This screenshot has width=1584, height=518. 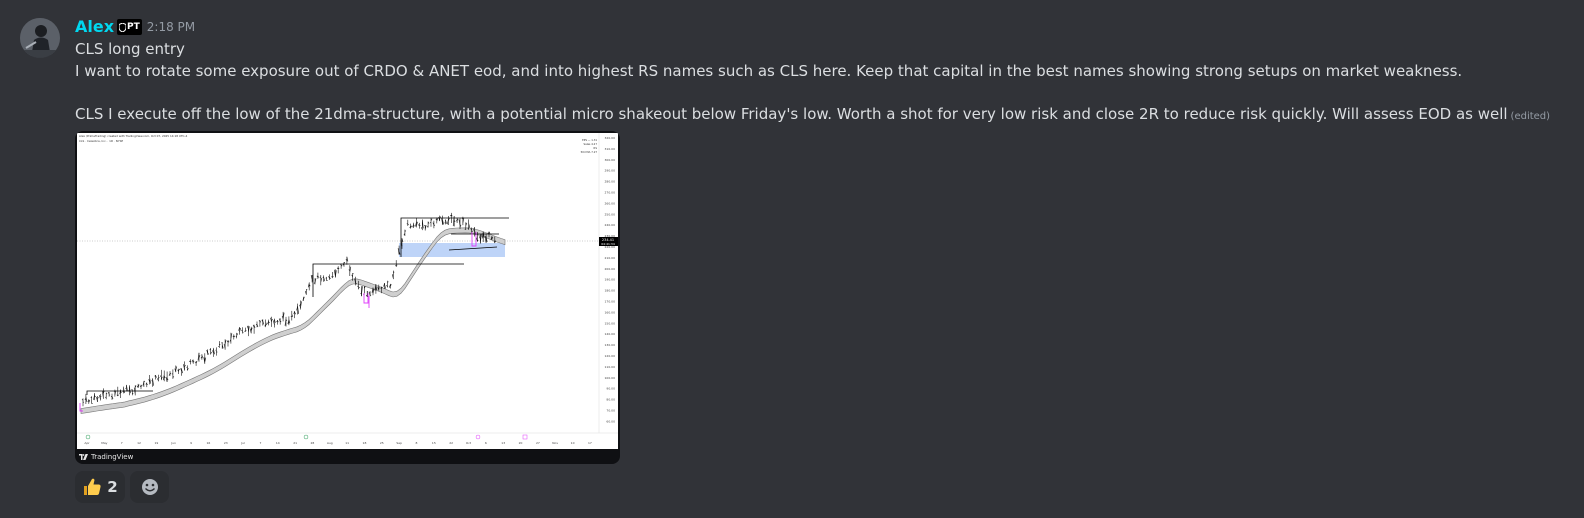 What do you see at coordinates (469, 443) in the screenshot?
I see `time-tick-label: Oct` at bounding box center [469, 443].